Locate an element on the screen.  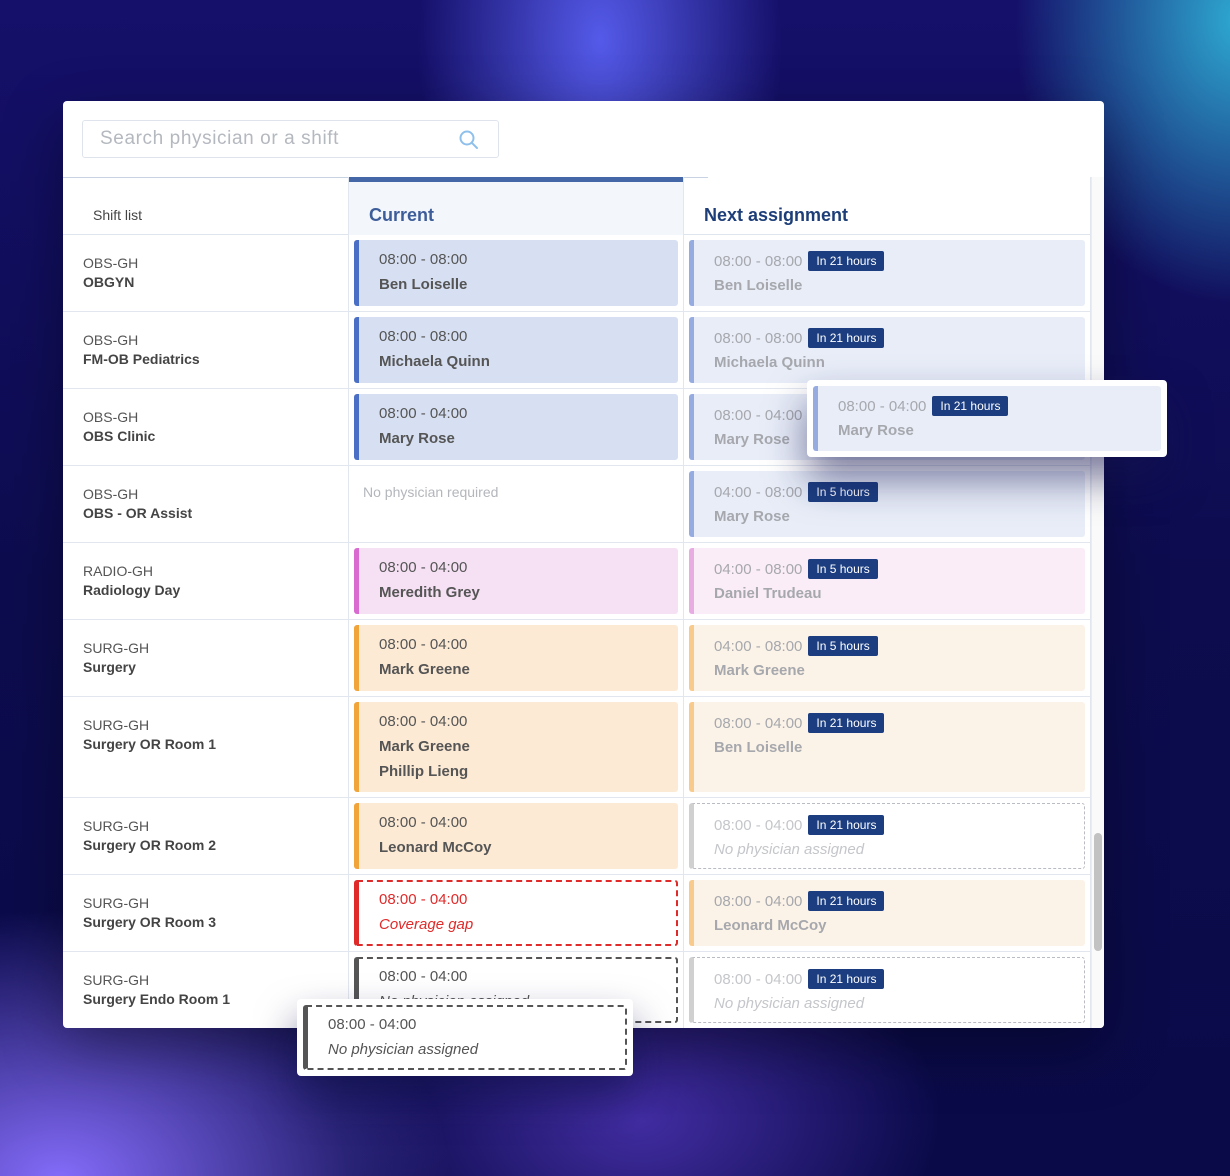
shift-cell: SURG-GH Surgery OR Room 1 is located at coordinates (205, 747).